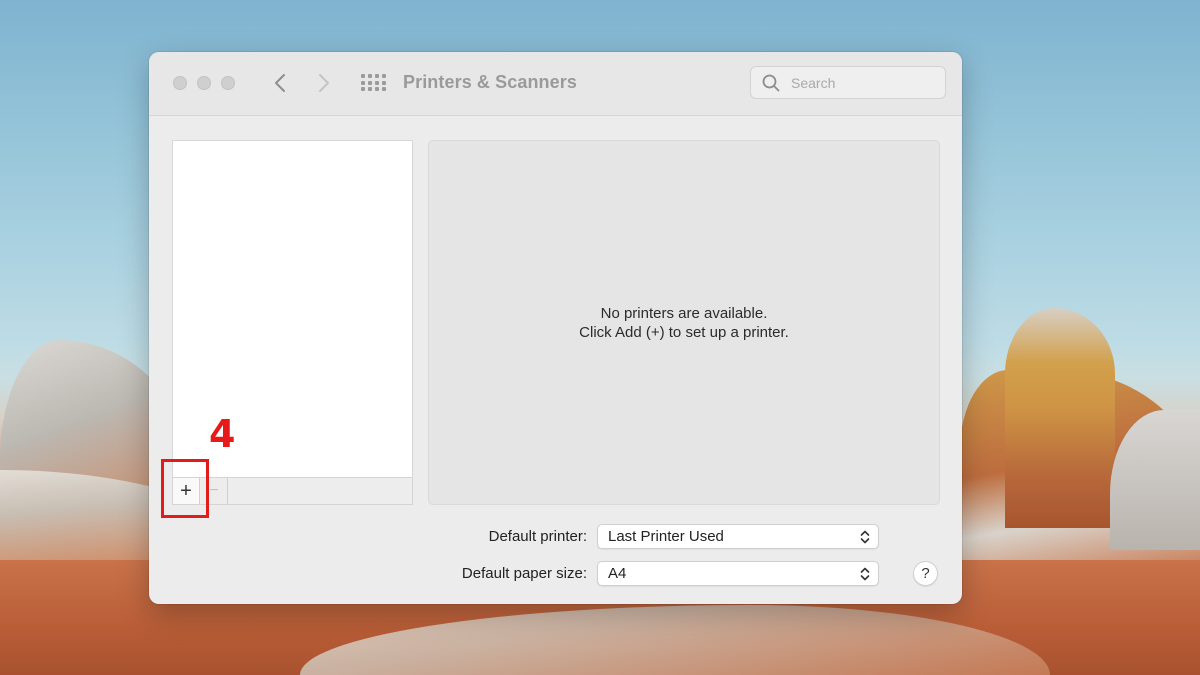  What do you see at coordinates (1060, 418) in the screenshot?
I see `wallpaper-rock-right-tower` at bounding box center [1060, 418].